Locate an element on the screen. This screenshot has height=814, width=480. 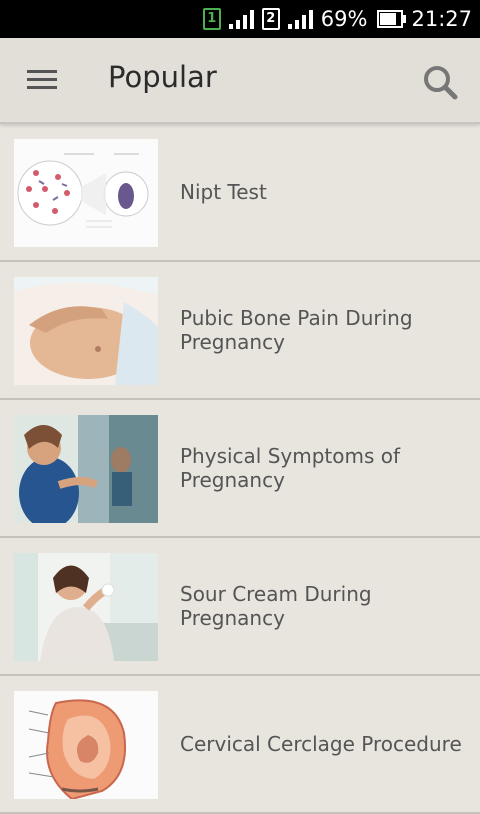
item-title: Nipt Test is located at coordinates (223, 192).